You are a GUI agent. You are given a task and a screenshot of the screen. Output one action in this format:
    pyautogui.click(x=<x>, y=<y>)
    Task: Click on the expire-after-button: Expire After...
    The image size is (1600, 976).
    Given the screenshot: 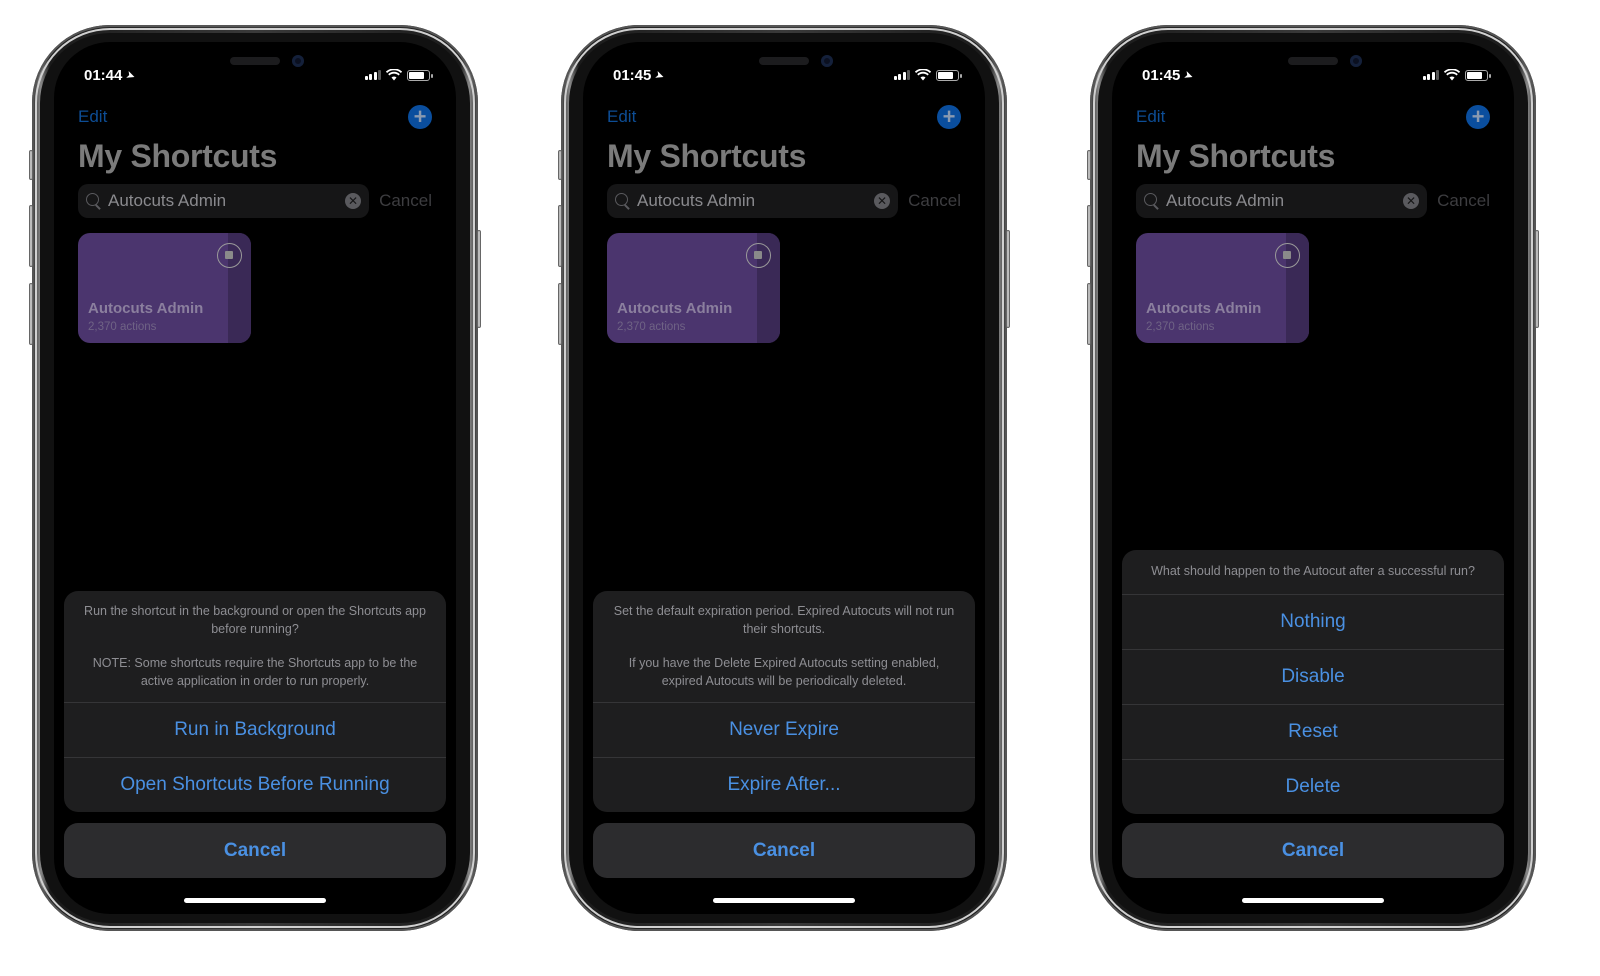 What is the action you would take?
    pyautogui.click(x=784, y=784)
    